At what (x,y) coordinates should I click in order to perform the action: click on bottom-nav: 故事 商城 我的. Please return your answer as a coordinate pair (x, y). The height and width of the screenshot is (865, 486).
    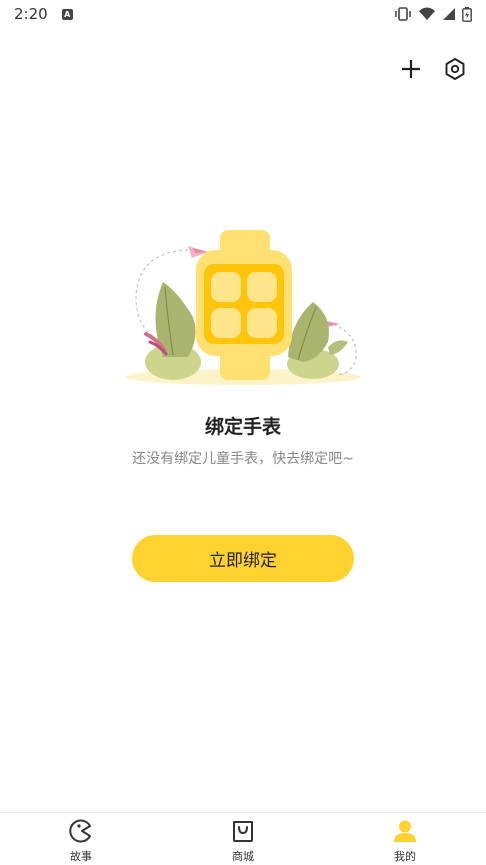
    Looking at the image, I should click on (243, 838).